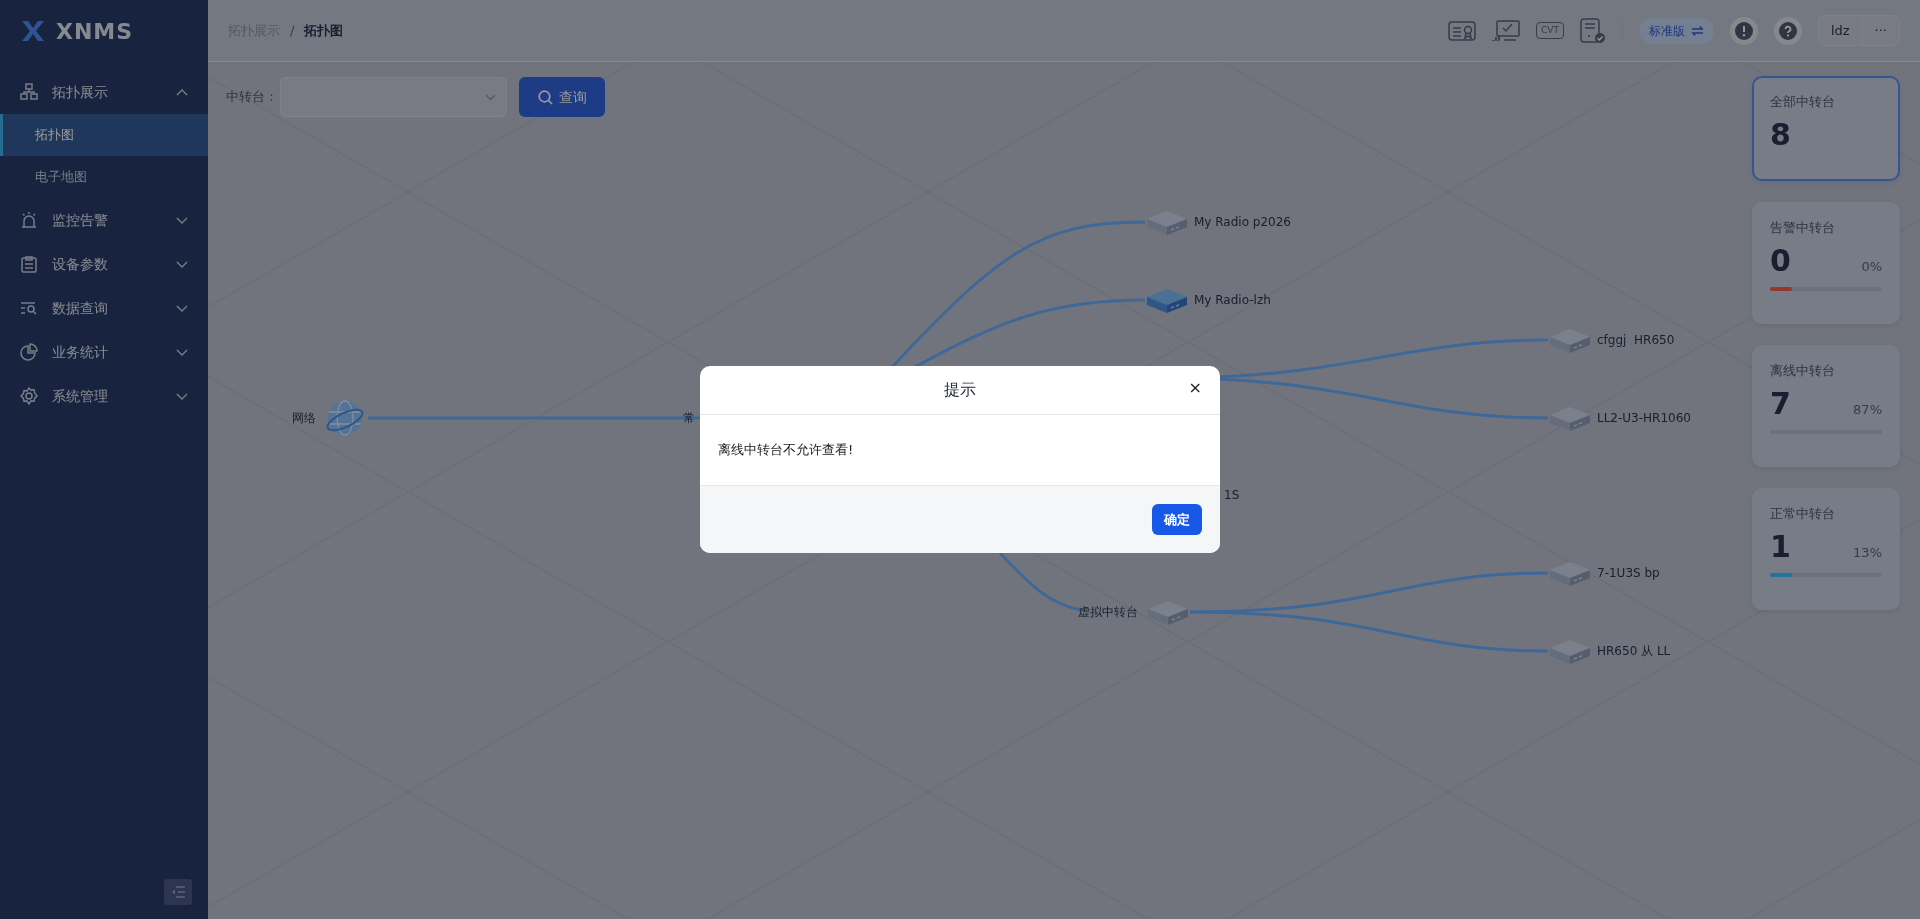  I want to click on alert-button, so click(1743, 30).